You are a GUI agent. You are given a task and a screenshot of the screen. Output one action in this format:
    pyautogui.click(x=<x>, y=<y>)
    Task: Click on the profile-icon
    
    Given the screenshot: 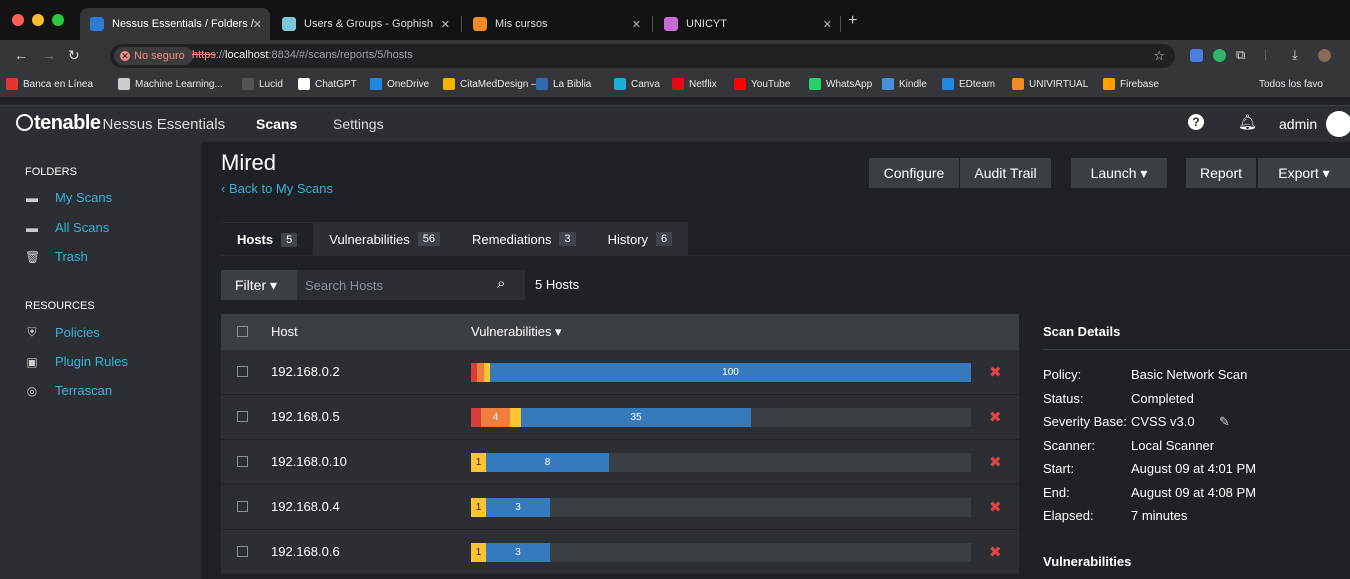 What is the action you would take?
    pyautogui.click(x=1324, y=55)
    